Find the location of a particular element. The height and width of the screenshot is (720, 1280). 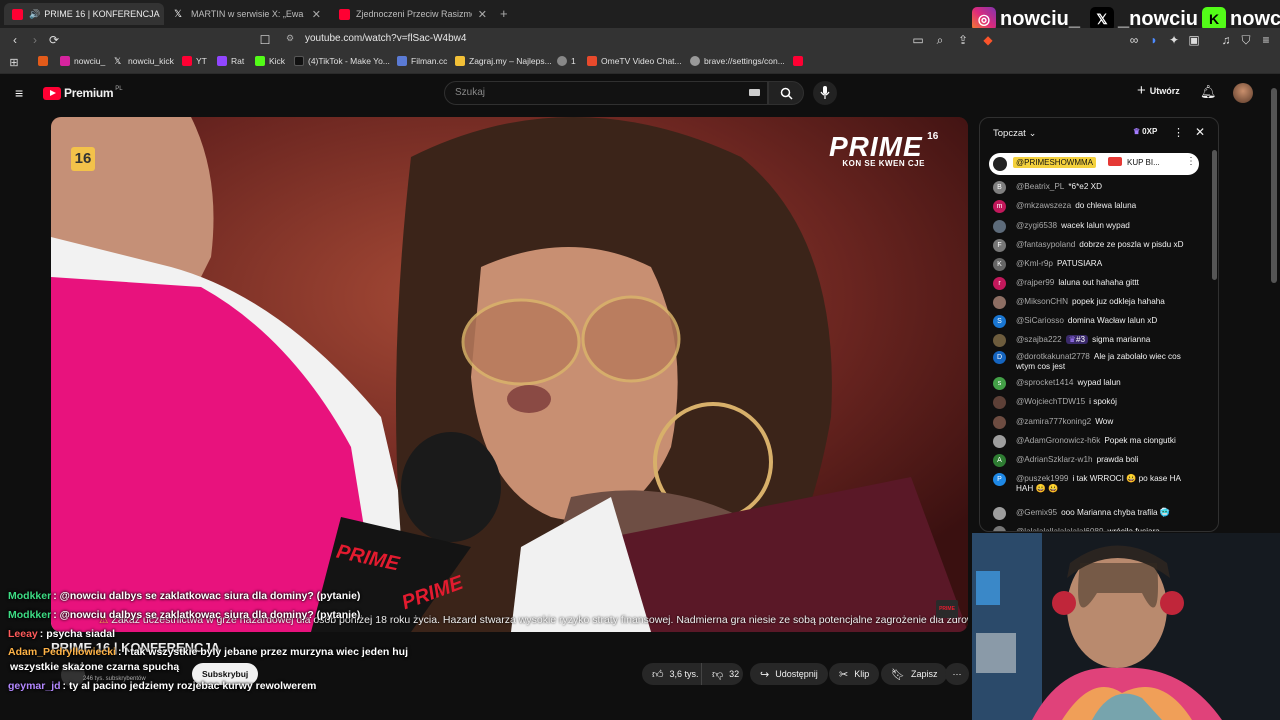

pinned-message: @PRIMESHOWMMA KUP BI... ⋮ is located at coordinates (1094, 164).